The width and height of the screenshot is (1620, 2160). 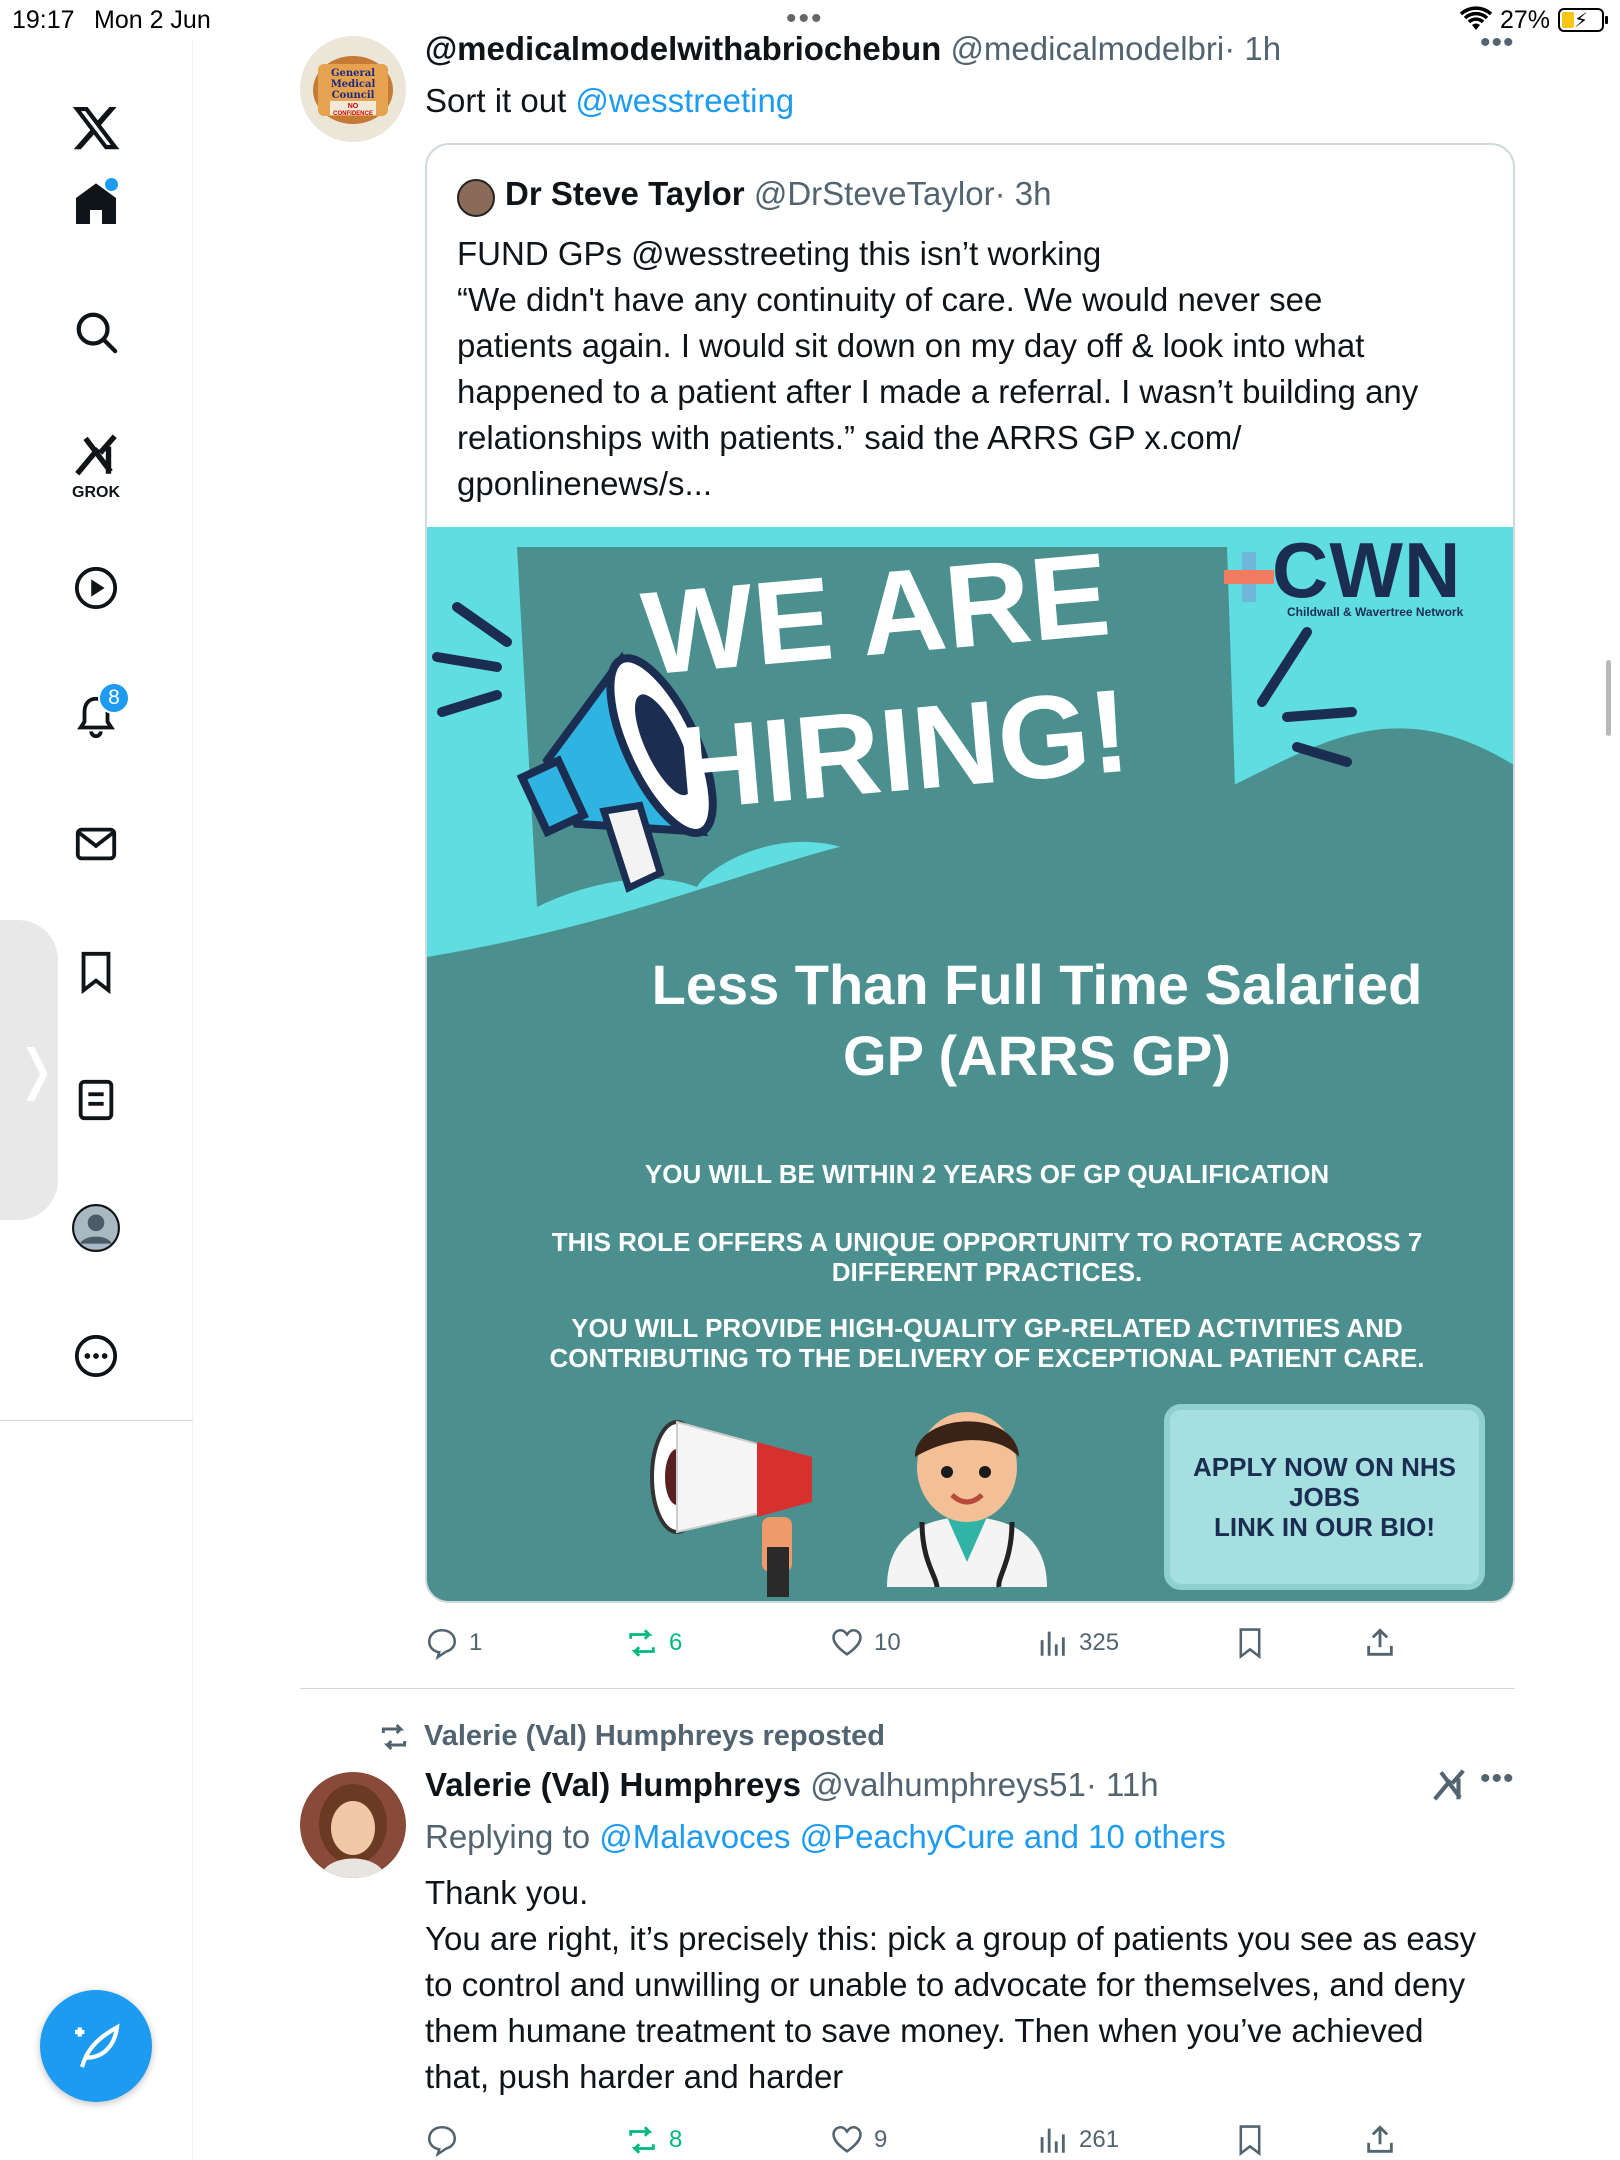 I want to click on views-button: 261, so click(x=1077, y=2137).